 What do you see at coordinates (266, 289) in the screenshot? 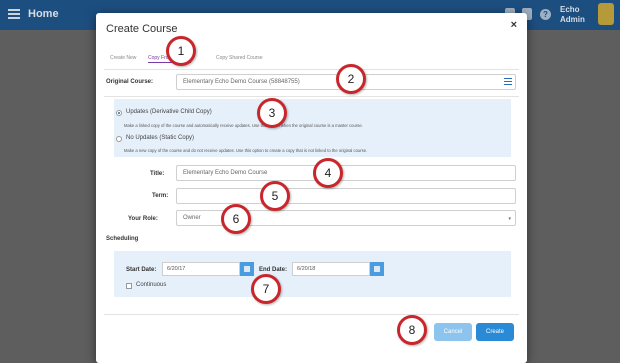
I see `callout-7: 7` at bounding box center [266, 289].